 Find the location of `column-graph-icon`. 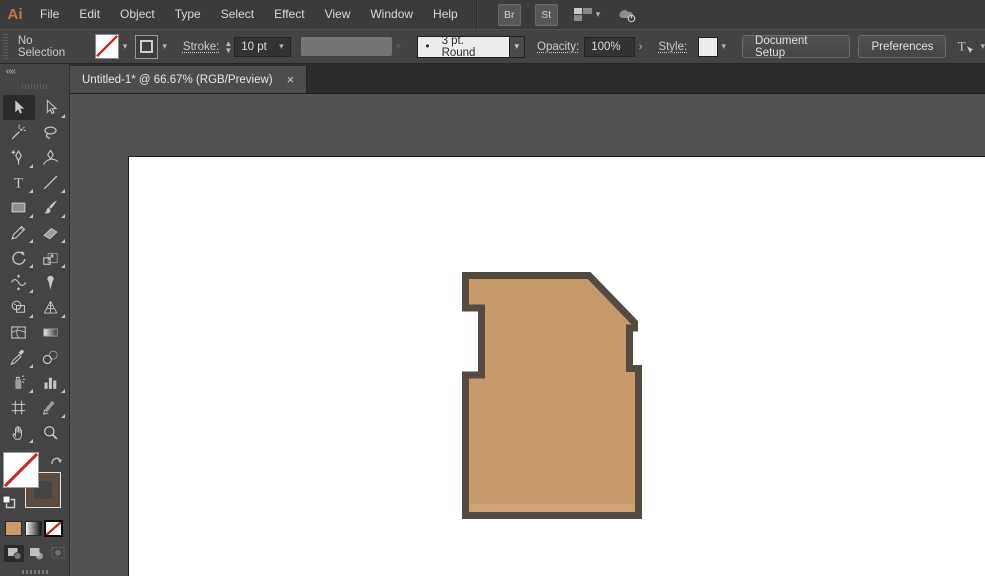

column-graph-icon is located at coordinates (50, 383).